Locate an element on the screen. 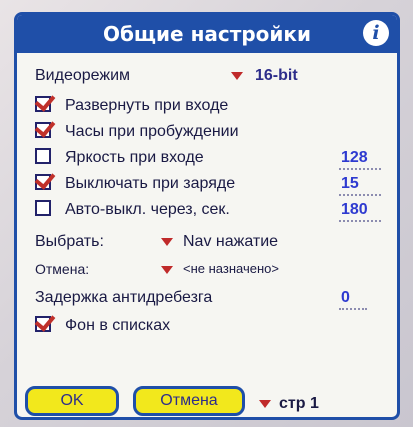 Image resolution: width=413 pixels, height=427 pixels. video-mode-label: Видеорежим is located at coordinates (82, 75).